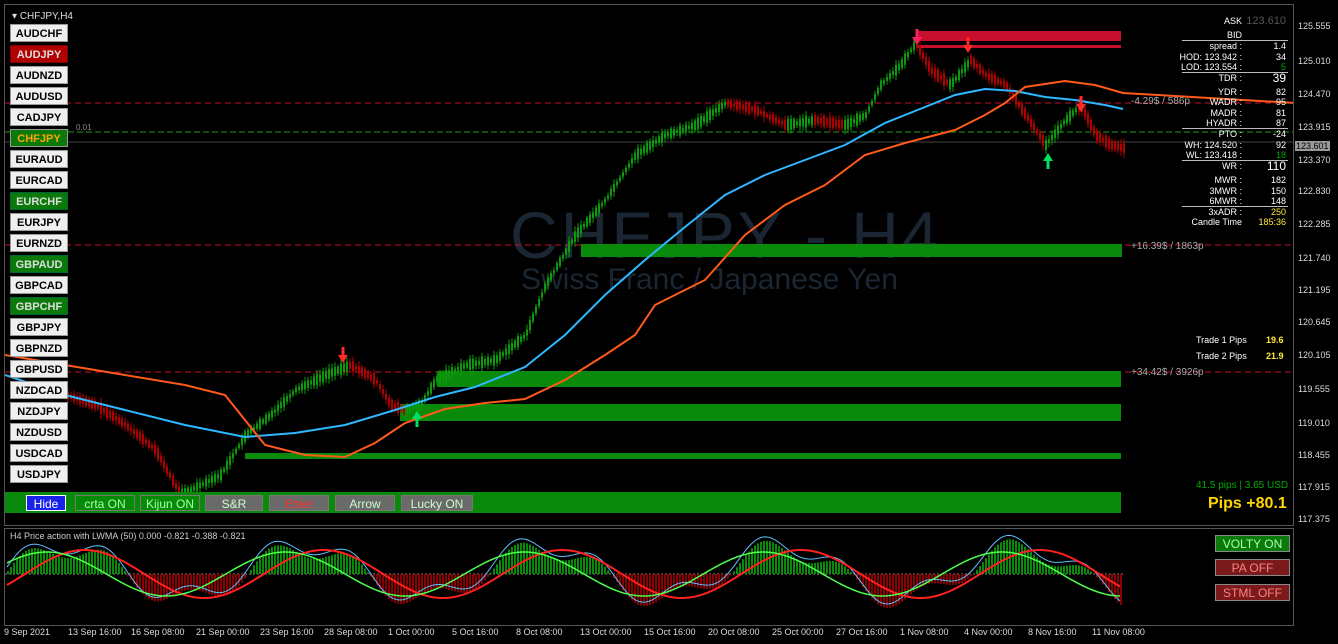  I want to click on info-label: WL: 123.418 :, so click(1213, 154).